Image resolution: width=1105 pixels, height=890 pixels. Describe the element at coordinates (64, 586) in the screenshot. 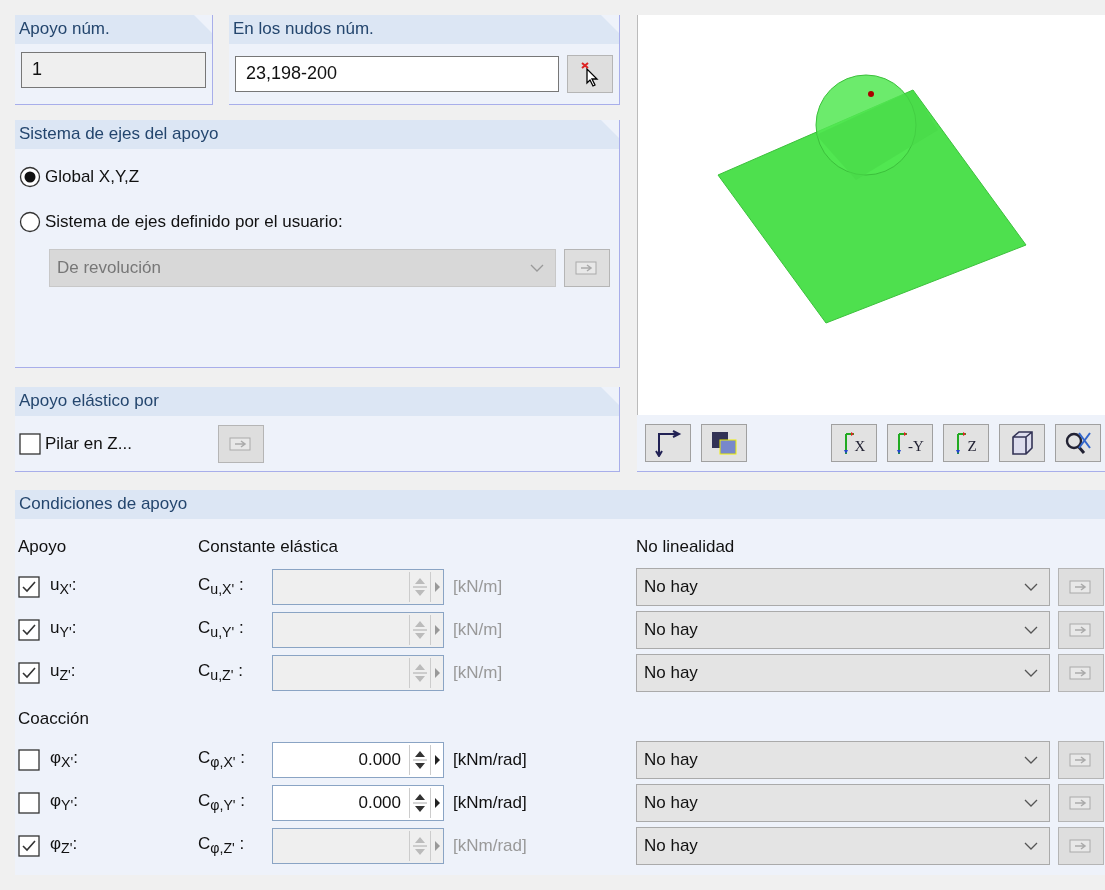

I see `support-label: u$_{X'}$:` at that location.